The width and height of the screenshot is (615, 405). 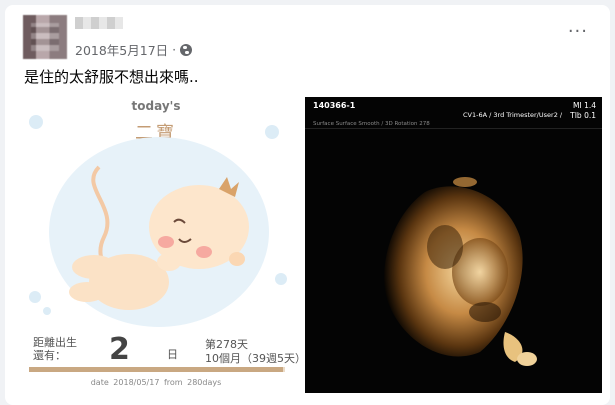 I want to click on pregnancy-weeks: 10個月（39週5天）, so click(x=254, y=358).